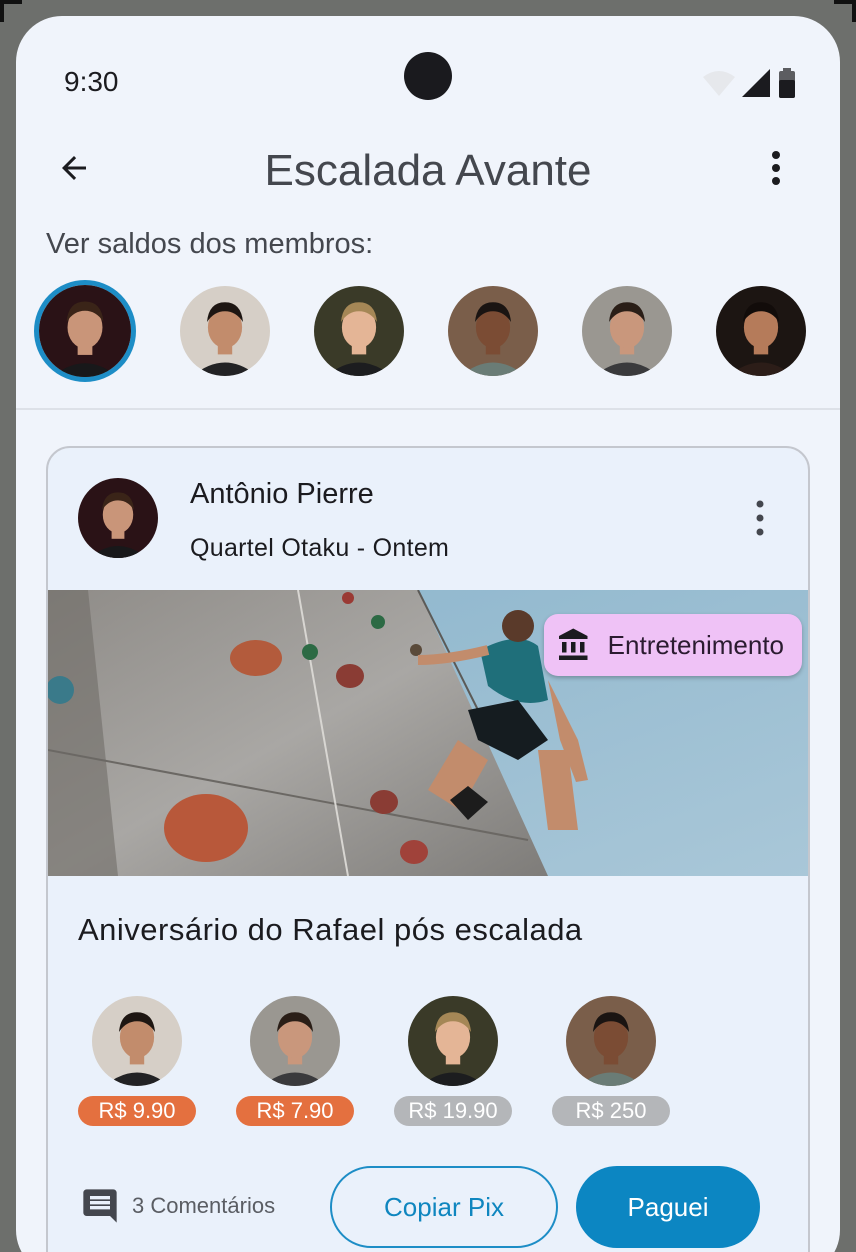 Image resolution: width=856 pixels, height=1252 pixels. I want to click on comments-count: 3 Comentários, so click(204, 1205).